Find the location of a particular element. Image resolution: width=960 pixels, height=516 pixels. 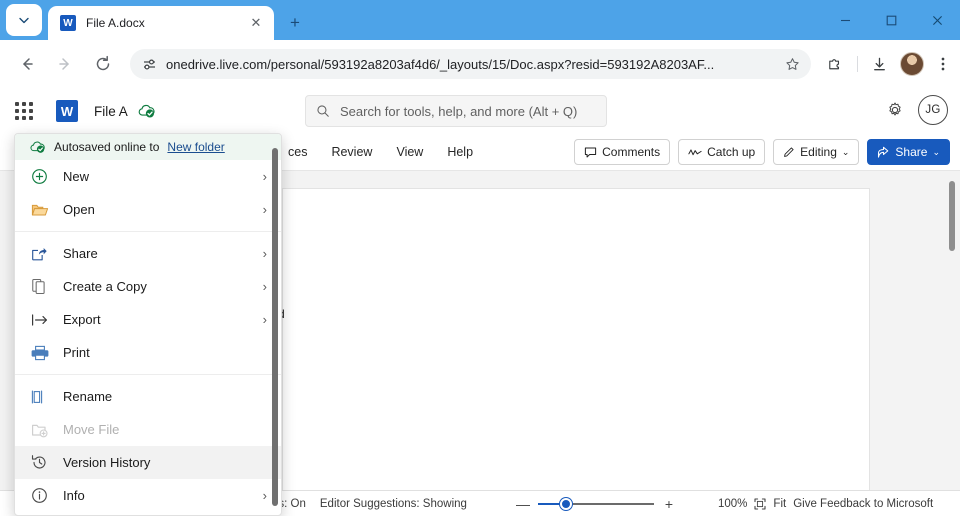

document-scrollbar is located at coordinates (953, 331).